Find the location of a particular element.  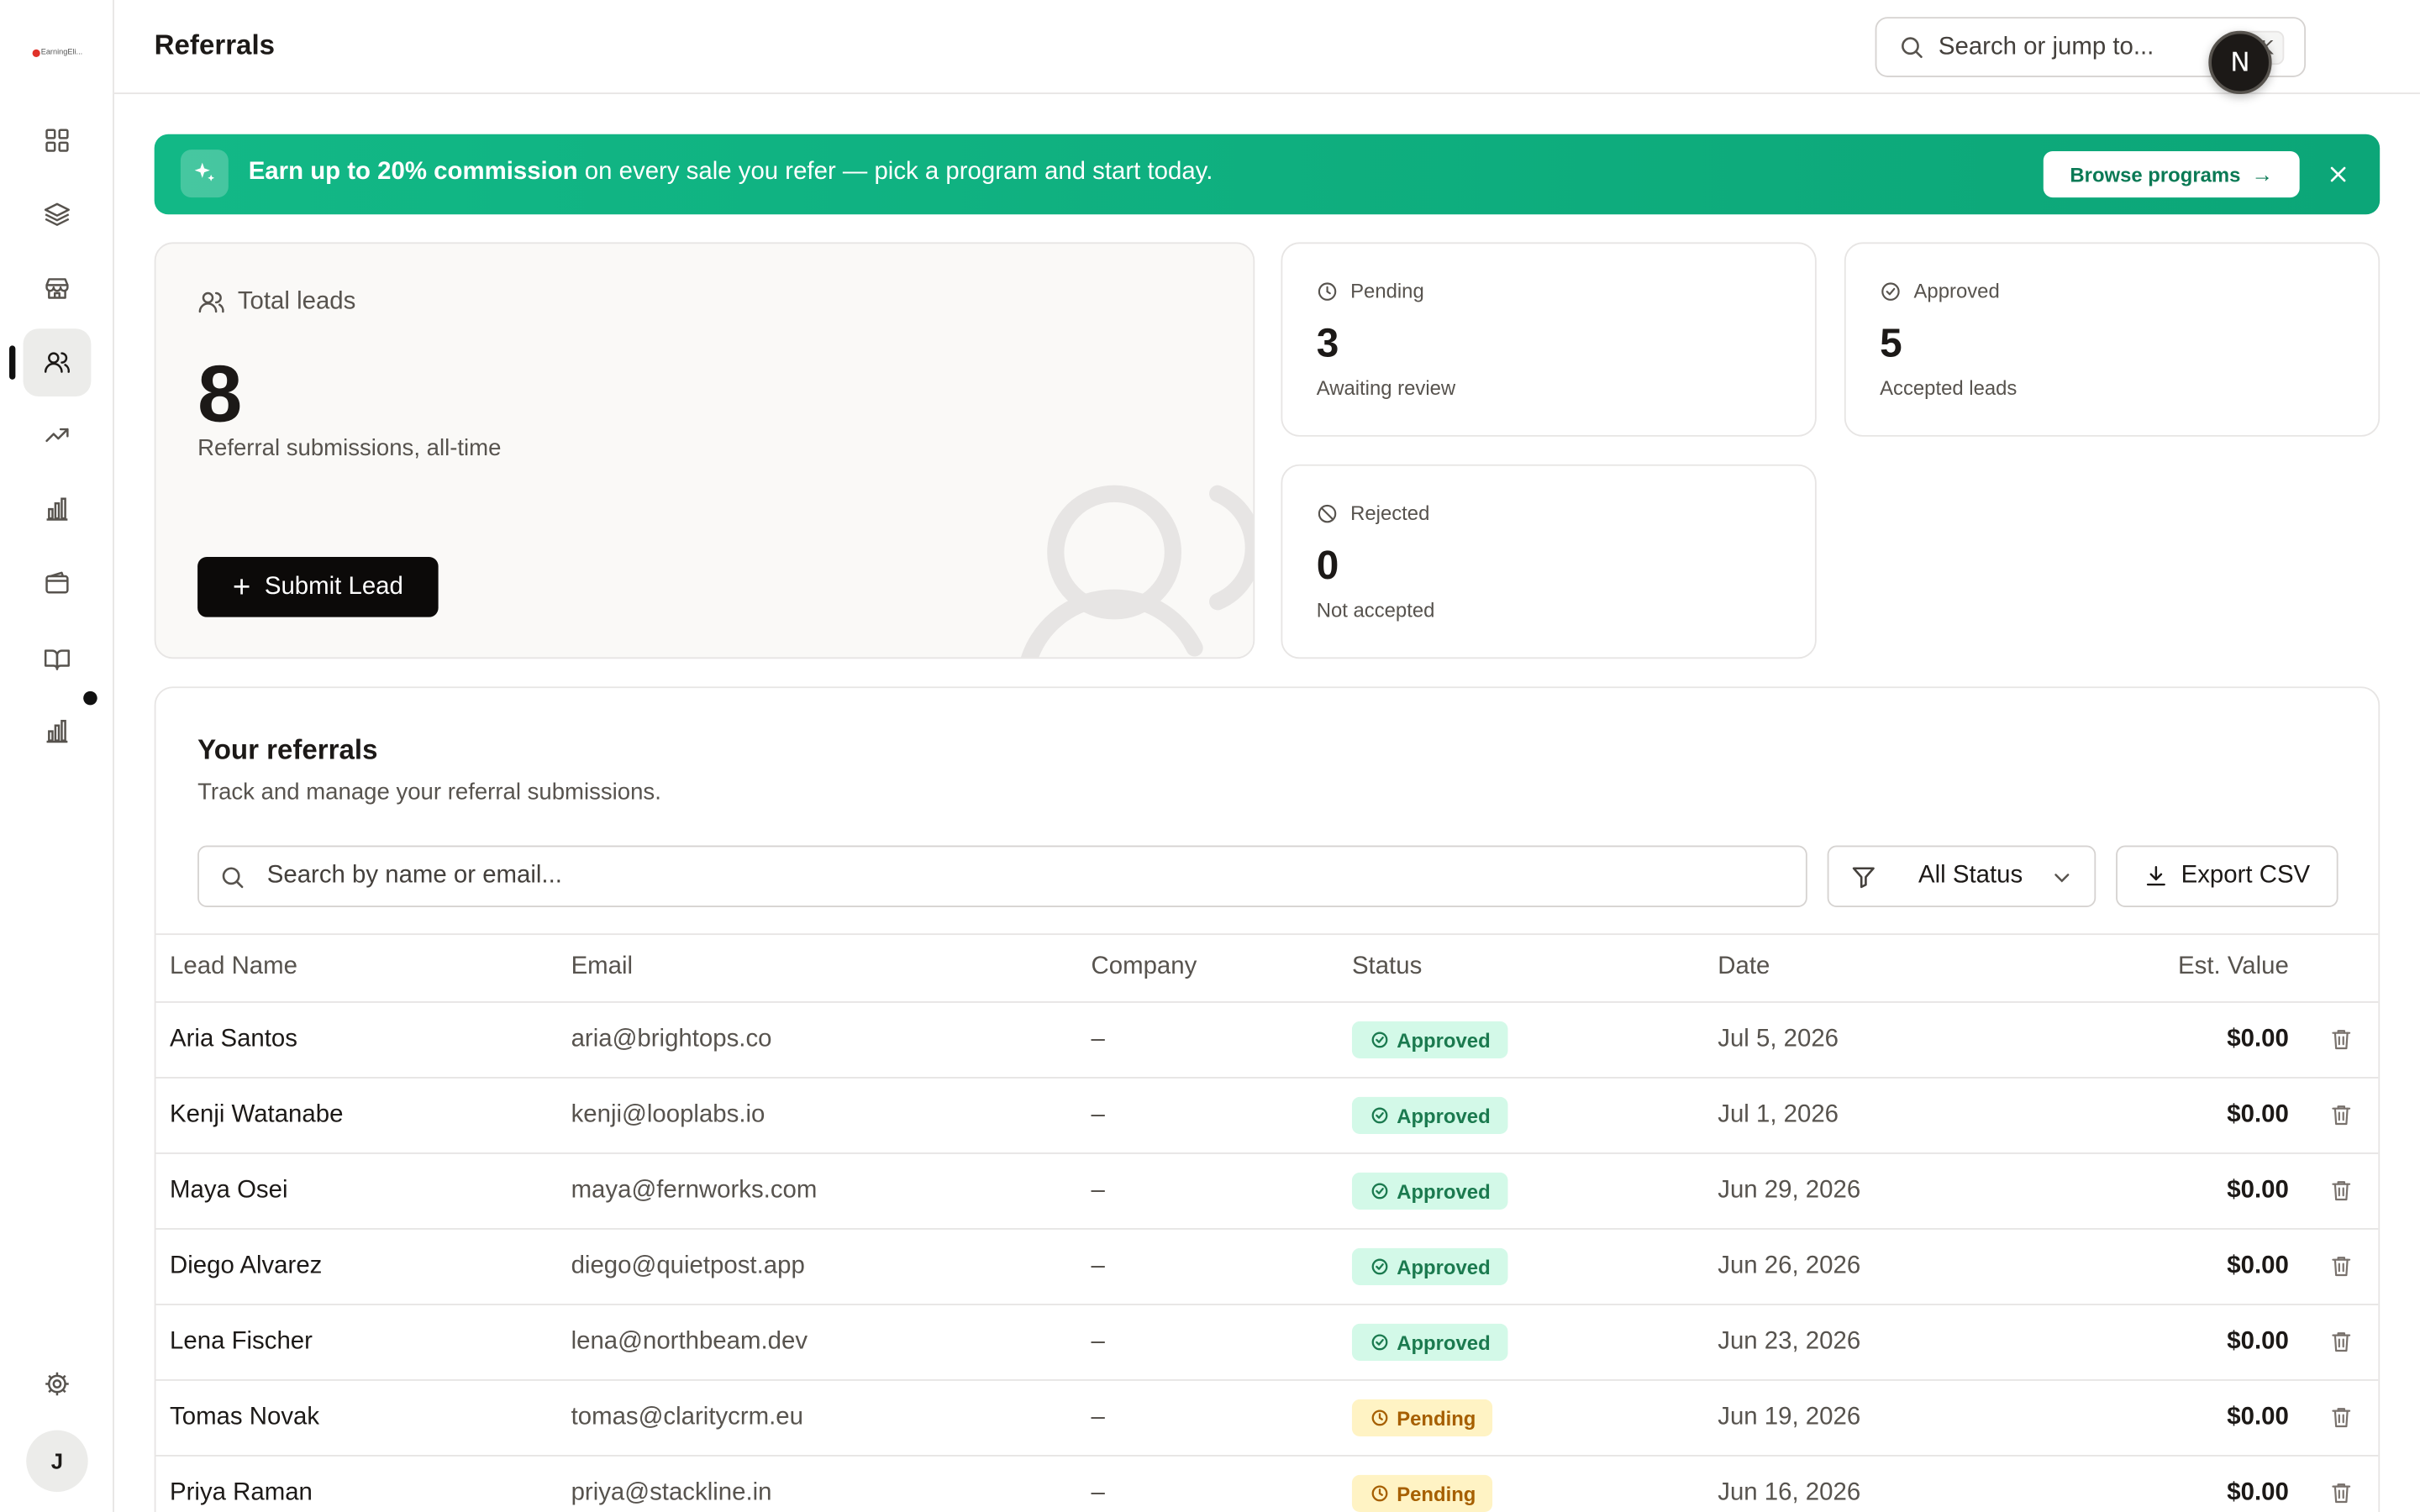

store-icon is located at coordinates (57, 288).